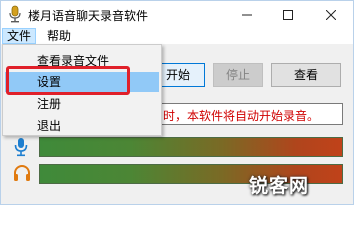 The height and width of the screenshot is (240, 354). I want to click on annotation-highlight, so click(68, 80).